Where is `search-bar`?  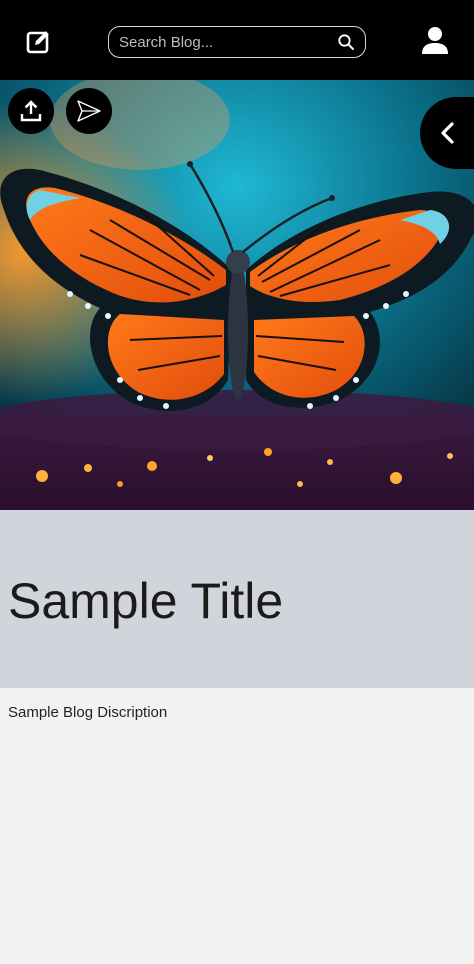 search-bar is located at coordinates (237, 42).